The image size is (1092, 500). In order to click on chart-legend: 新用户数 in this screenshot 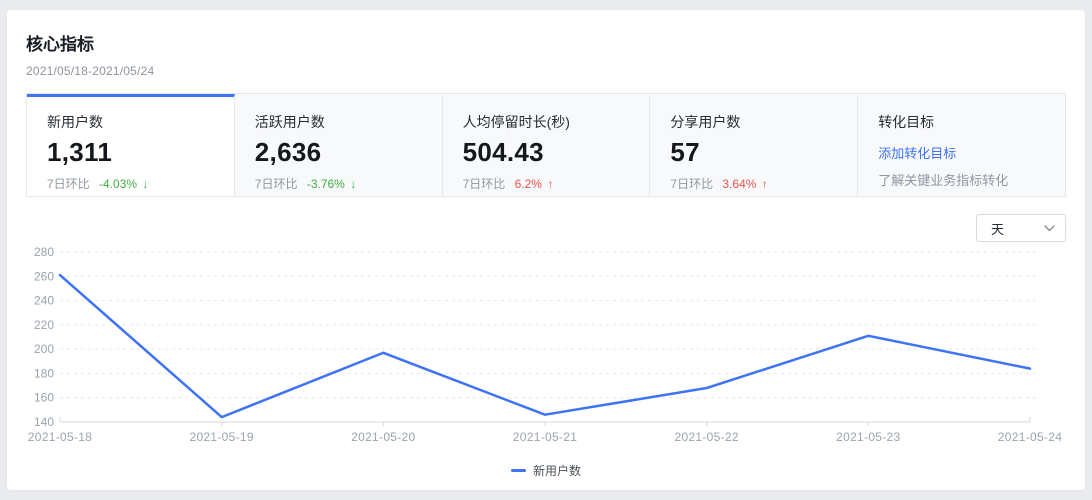, I will do `click(546, 470)`.